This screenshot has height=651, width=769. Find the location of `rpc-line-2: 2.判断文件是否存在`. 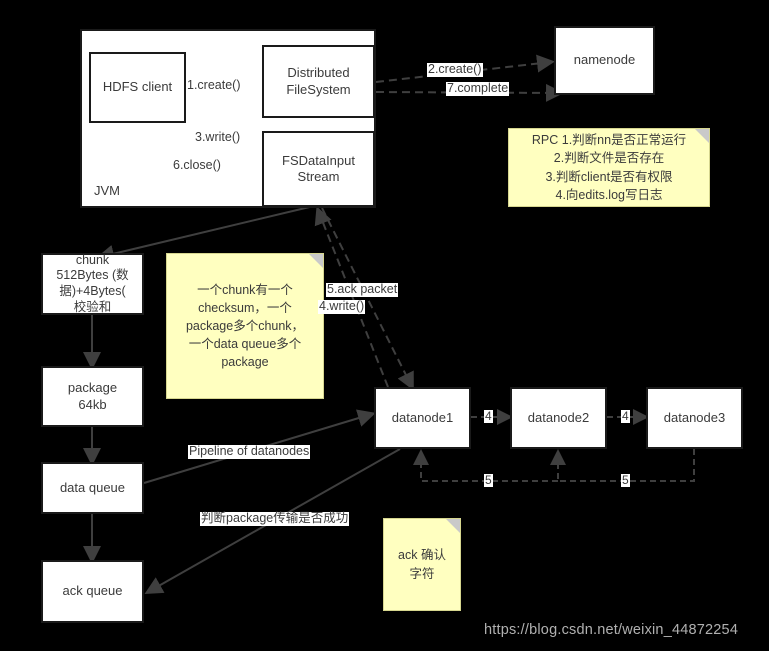

rpc-line-2: 2.判断文件是否存在 is located at coordinates (609, 158).